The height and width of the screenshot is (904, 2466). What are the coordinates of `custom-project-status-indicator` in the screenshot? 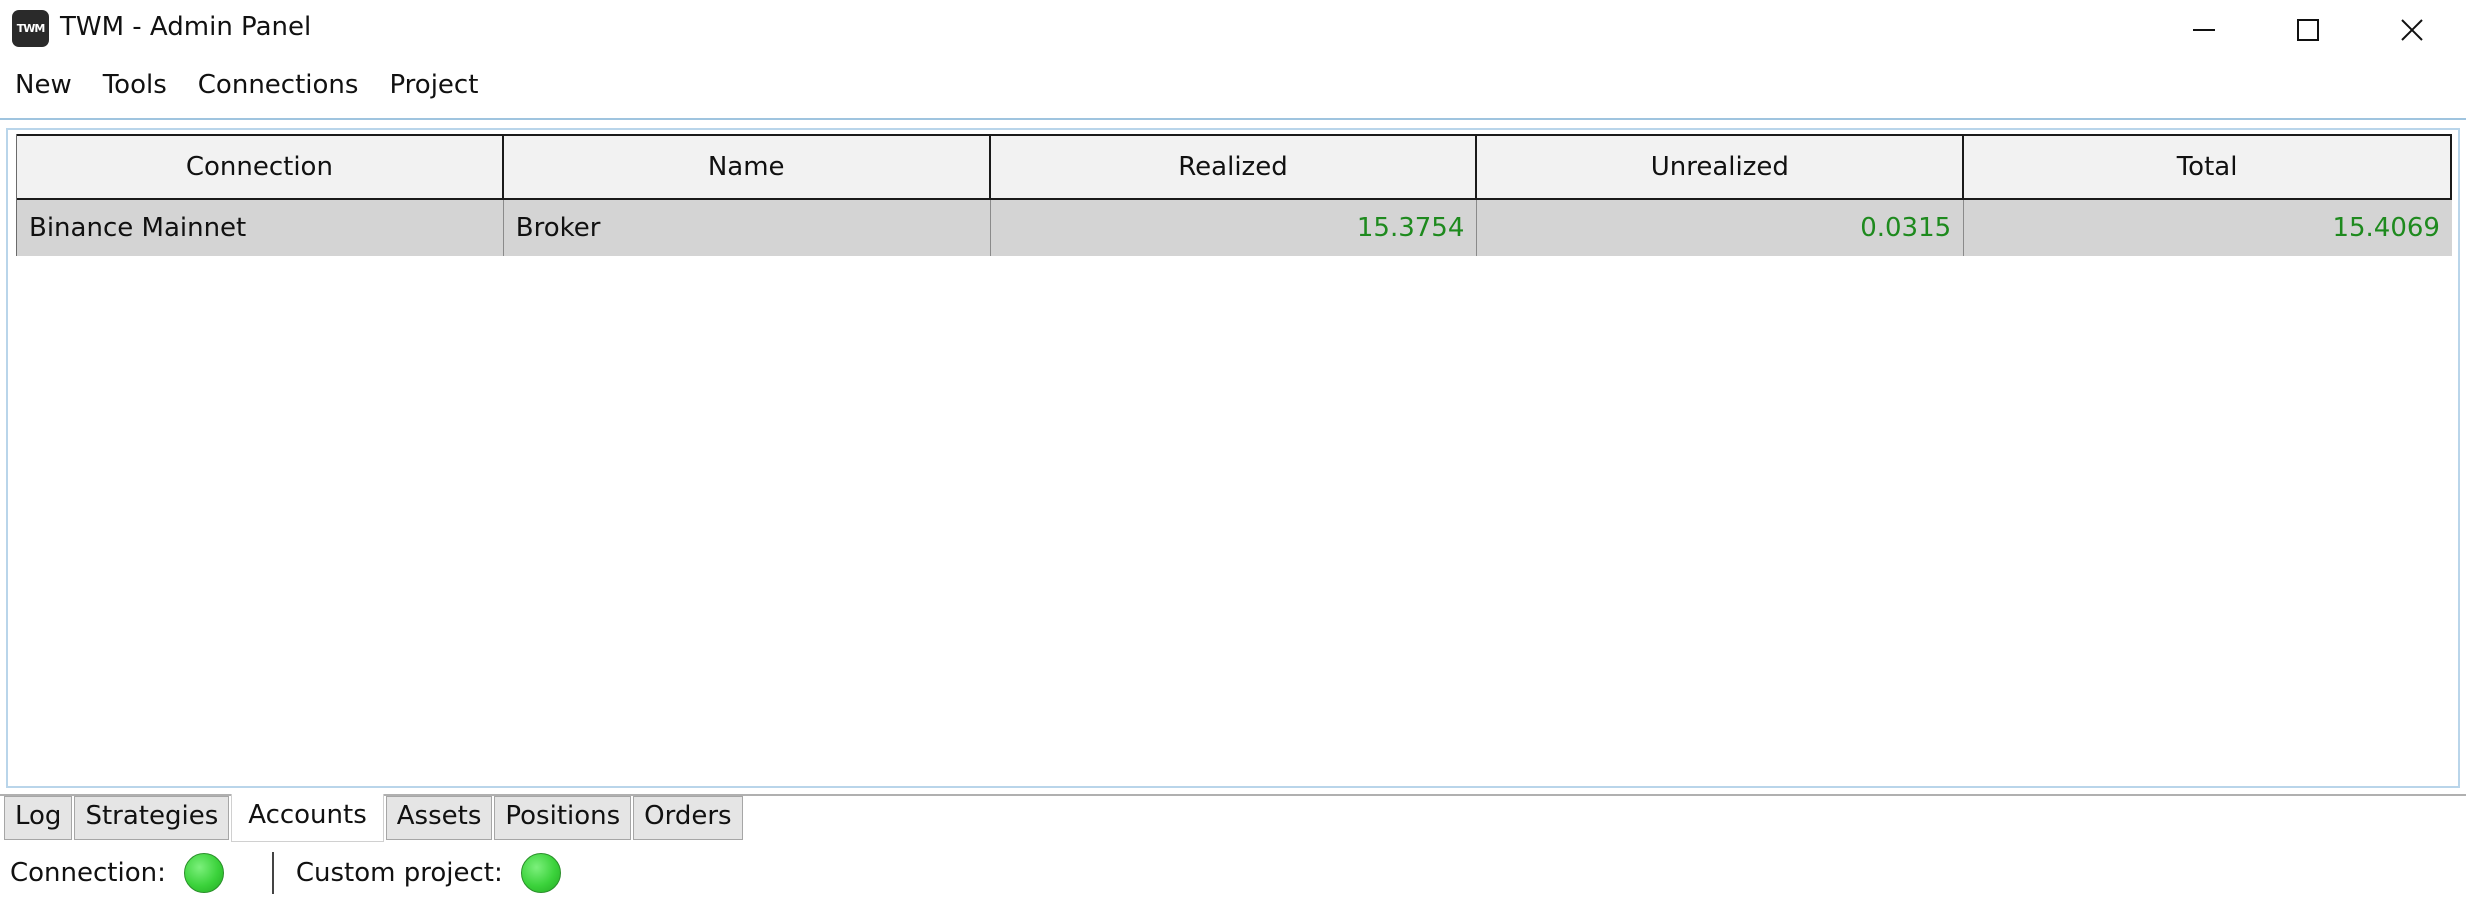 It's located at (540, 873).